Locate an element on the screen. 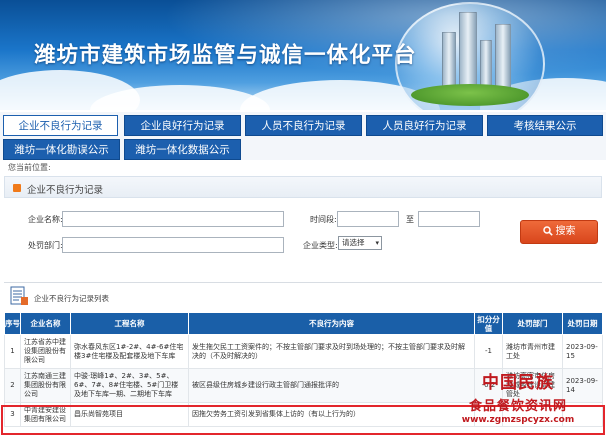 This screenshot has height=441, width=606. row-company: 江苏南通三建集团股份有限公司 is located at coordinates (45, 385).